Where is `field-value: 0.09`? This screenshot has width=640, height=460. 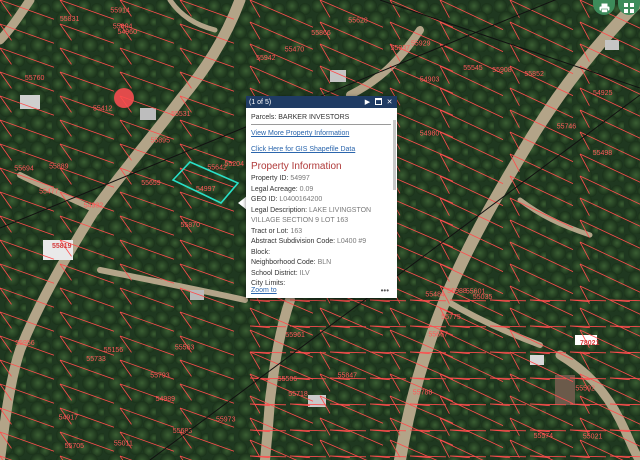
field-value: 0.09 is located at coordinates (306, 189).